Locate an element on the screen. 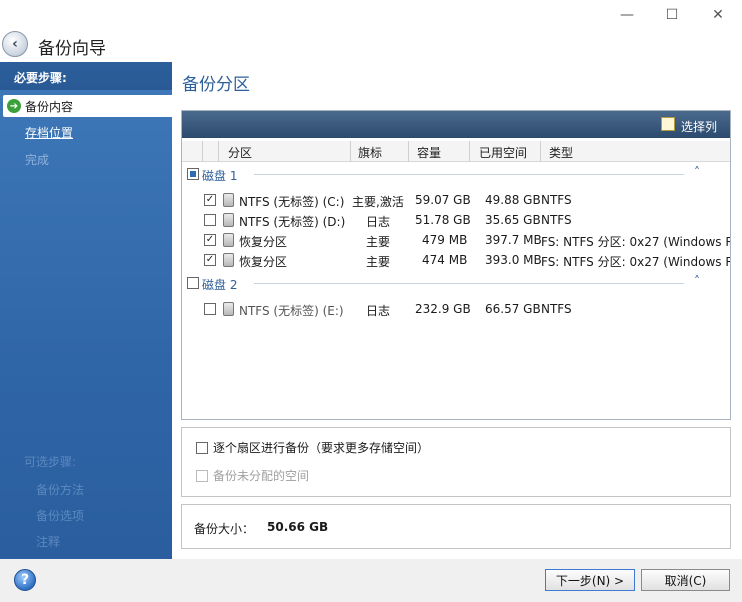  sector-by-sector-checkbox is located at coordinates (202, 447).